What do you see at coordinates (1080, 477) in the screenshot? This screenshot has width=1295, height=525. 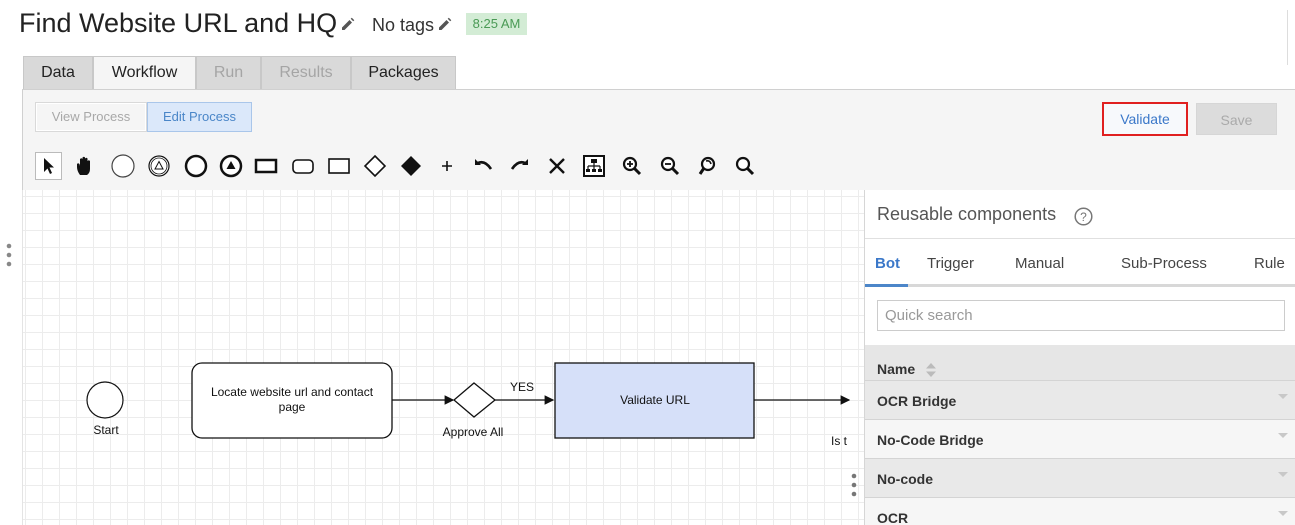 I see `list-item: No-code` at bounding box center [1080, 477].